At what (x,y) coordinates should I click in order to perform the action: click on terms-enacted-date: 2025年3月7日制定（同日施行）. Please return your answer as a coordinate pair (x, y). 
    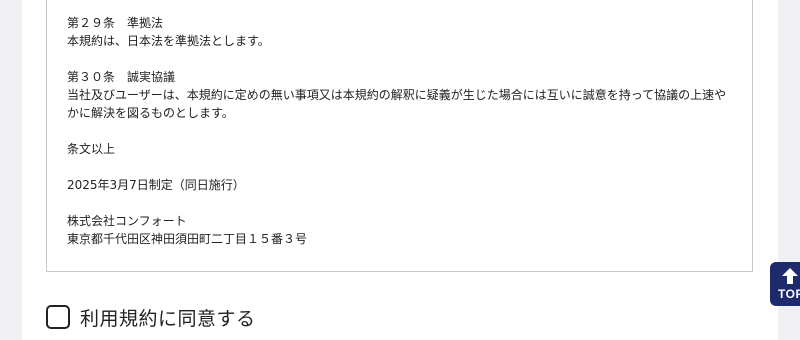
    Looking at the image, I should click on (156, 185).